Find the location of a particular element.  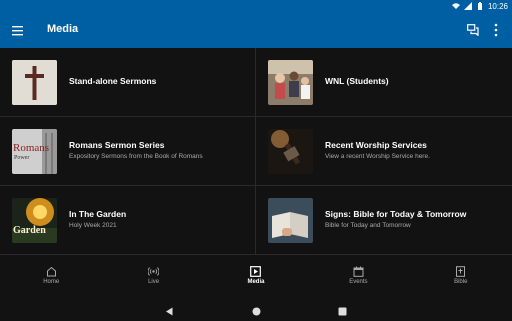

menu-icon is located at coordinates (19, 30).